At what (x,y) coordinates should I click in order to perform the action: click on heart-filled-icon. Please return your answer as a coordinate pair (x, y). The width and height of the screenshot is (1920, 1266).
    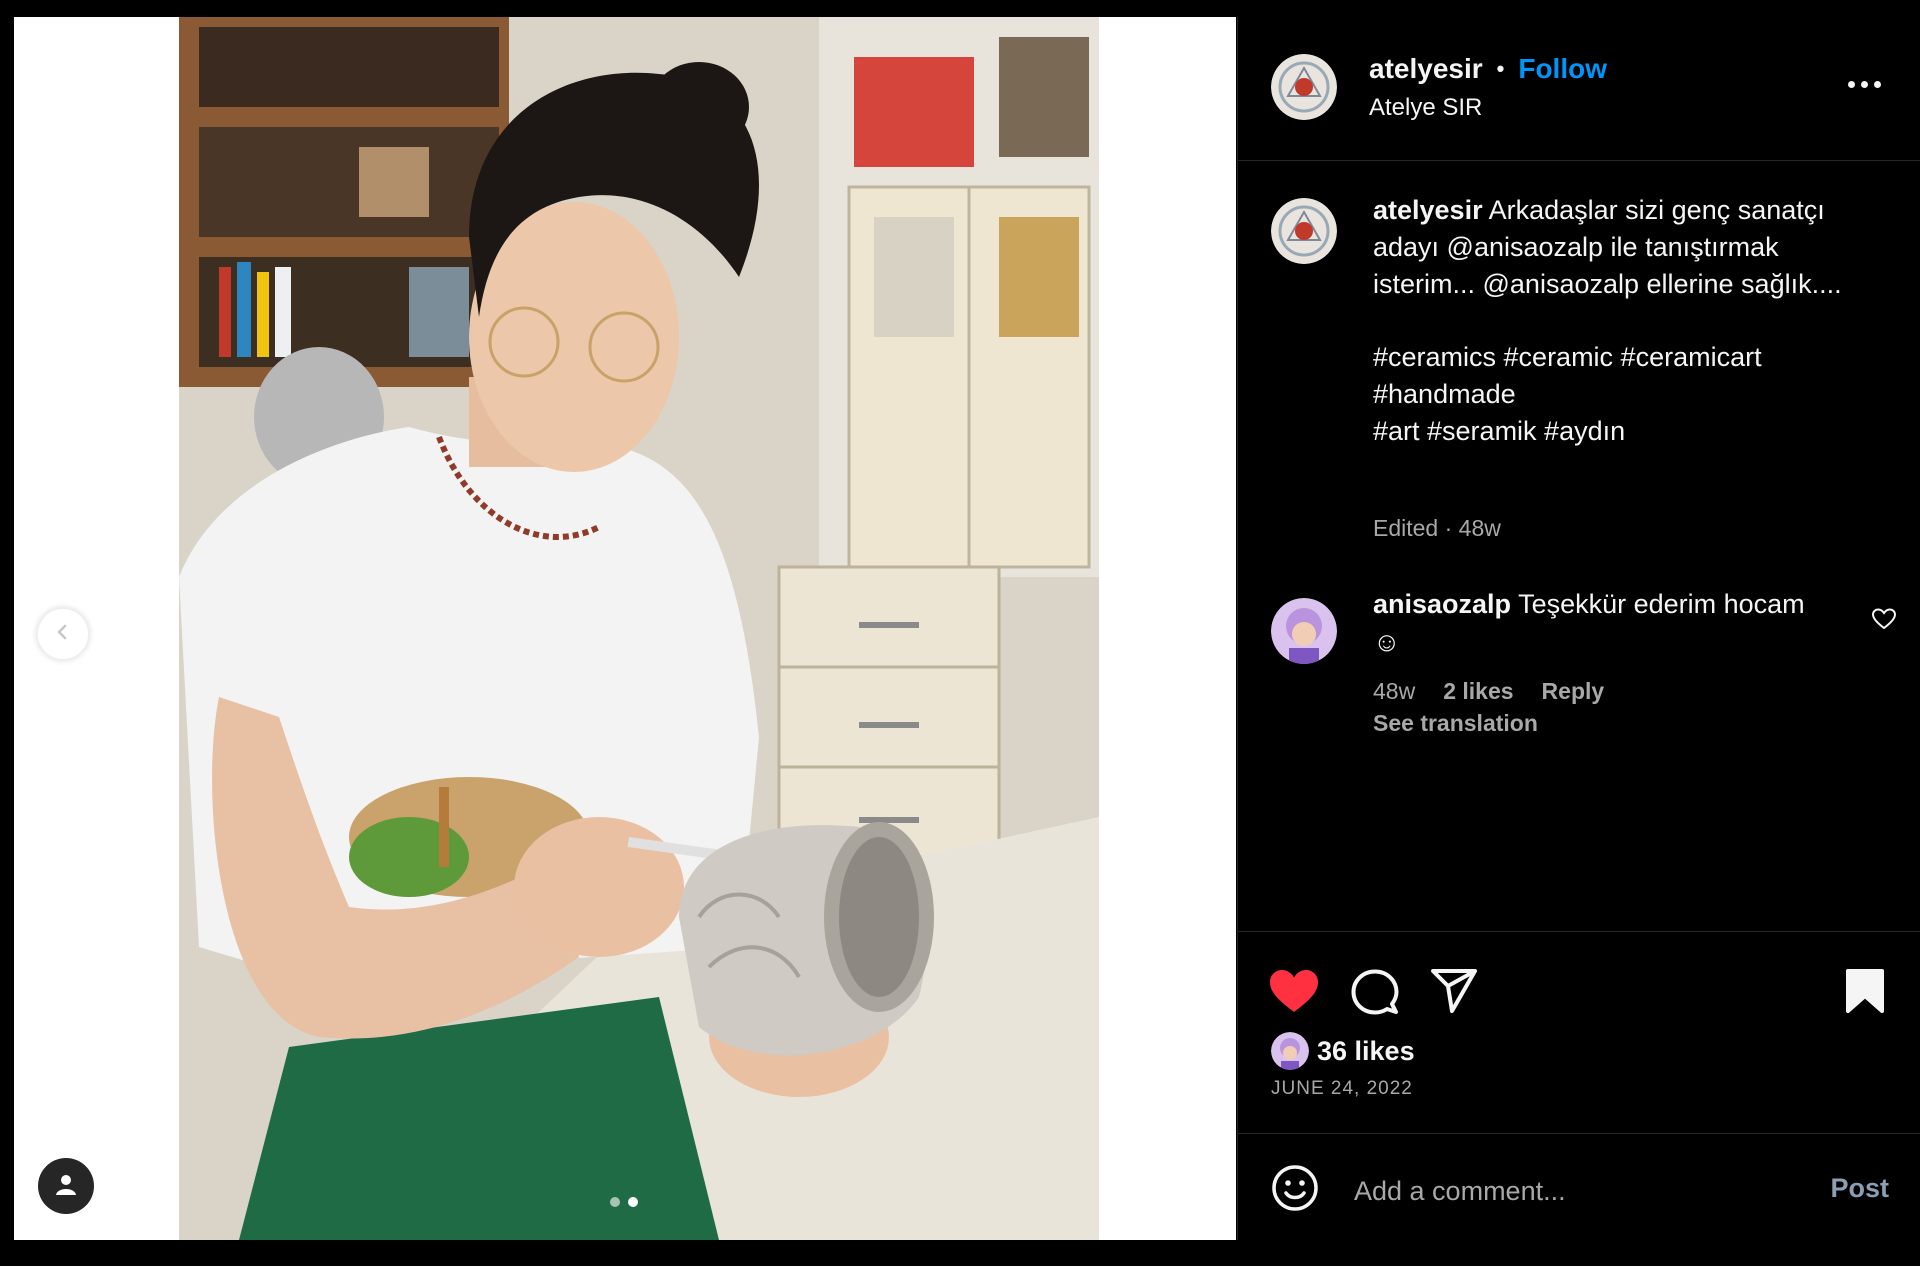
    Looking at the image, I should click on (1294, 993).